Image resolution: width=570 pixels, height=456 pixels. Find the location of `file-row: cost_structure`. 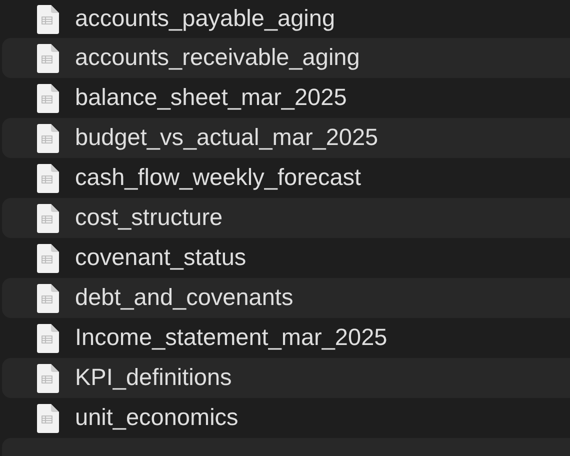

file-row: cost_structure is located at coordinates (286, 218).